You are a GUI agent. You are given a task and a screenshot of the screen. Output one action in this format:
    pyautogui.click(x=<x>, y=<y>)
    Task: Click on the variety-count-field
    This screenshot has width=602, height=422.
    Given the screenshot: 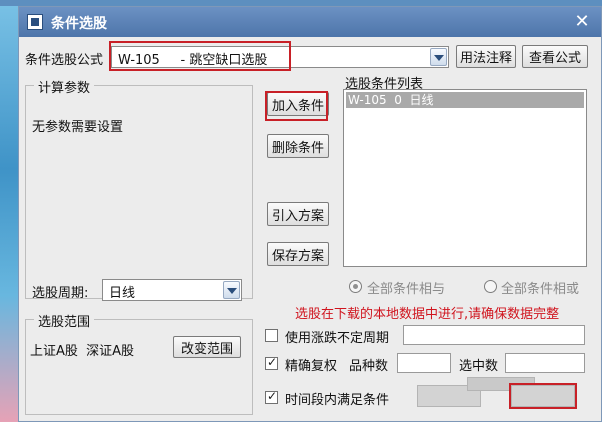 What is the action you would take?
    pyautogui.click(x=424, y=363)
    